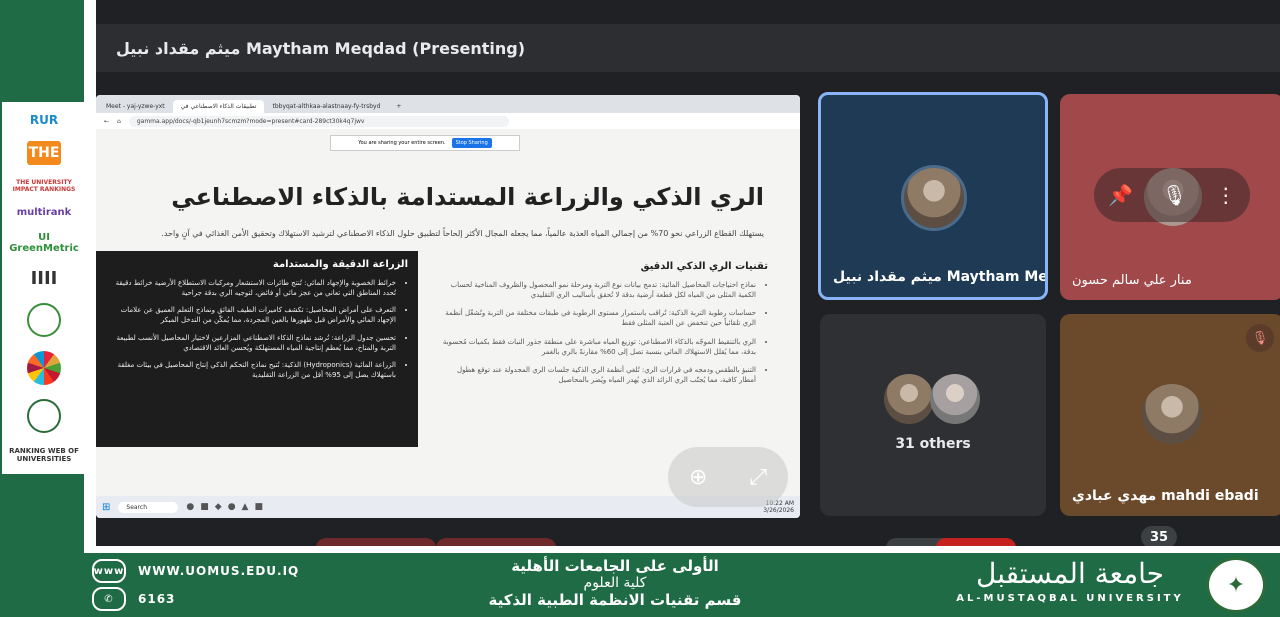  What do you see at coordinates (44, 455) in the screenshot?
I see `webometrics-logo: RANKING WEB OF UNIVERSITIES` at bounding box center [44, 455].